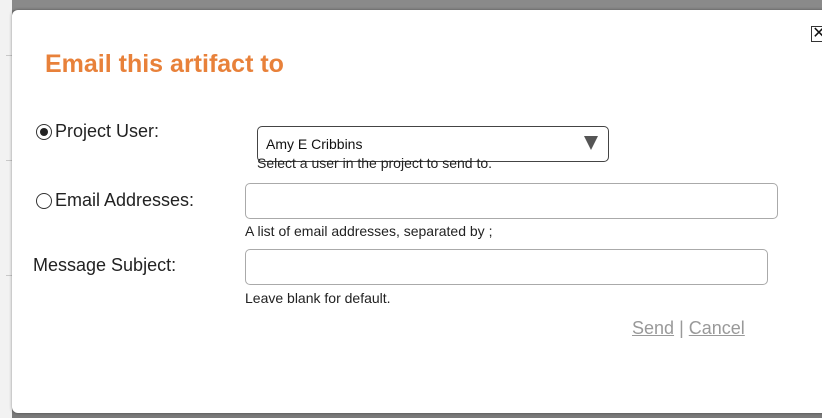 Image resolution: width=822 pixels, height=418 pixels. What do you see at coordinates (411, 5) in the screenshot?
I see `background-overlay` at bounding box center [411, 5].